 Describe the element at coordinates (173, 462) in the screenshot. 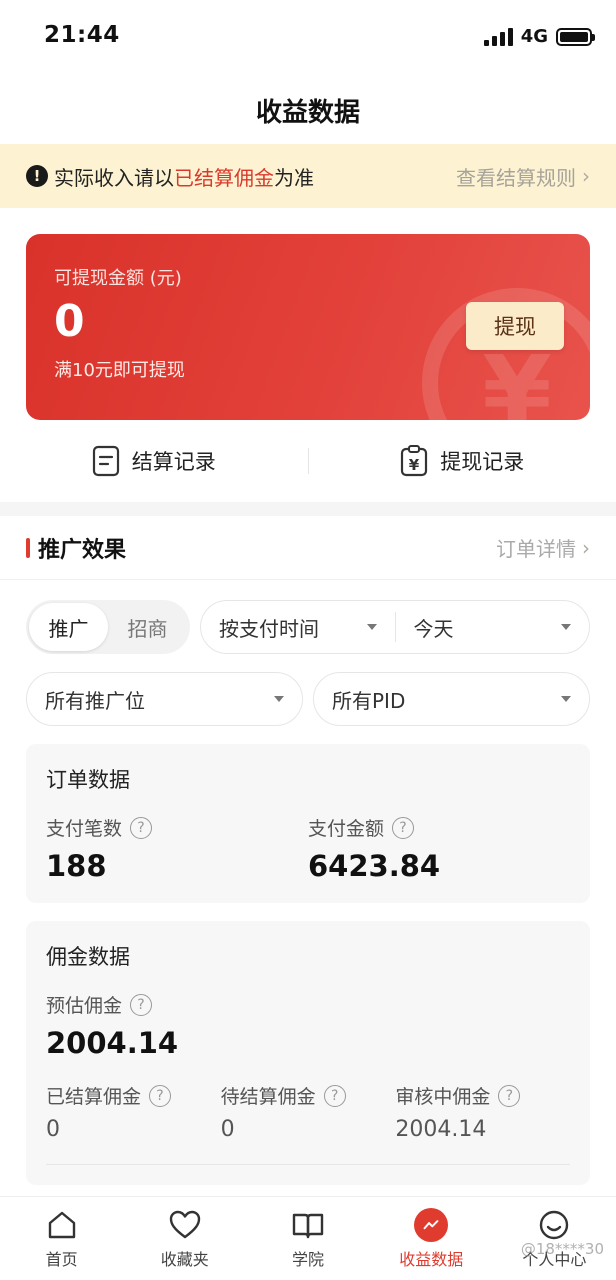

I see `settlement-record-label: 结算记录` at that location.